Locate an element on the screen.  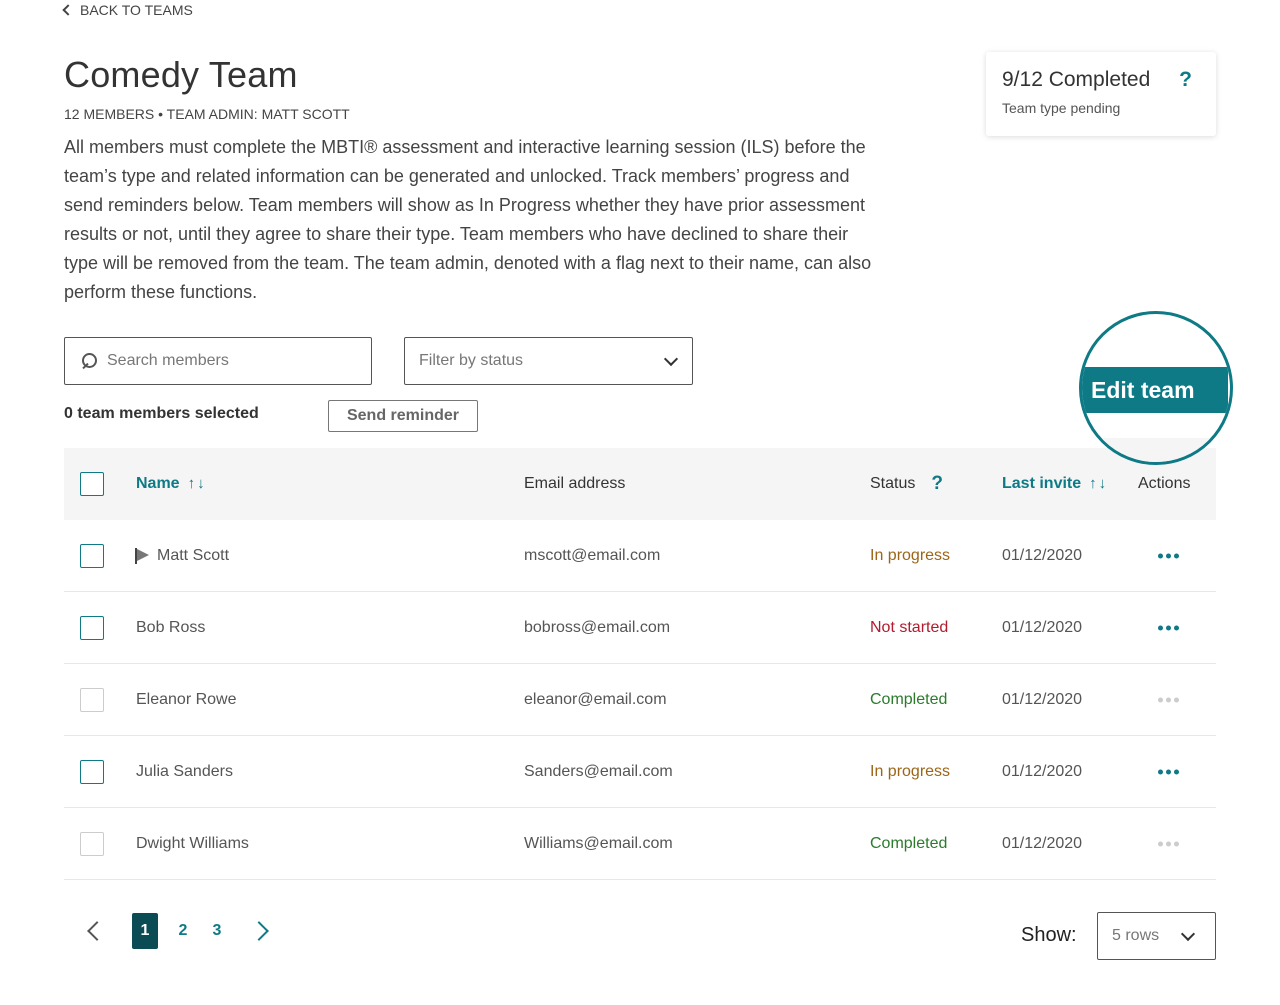
status-filter-placeholder: Filter by status is located at coordinates (471, 360).